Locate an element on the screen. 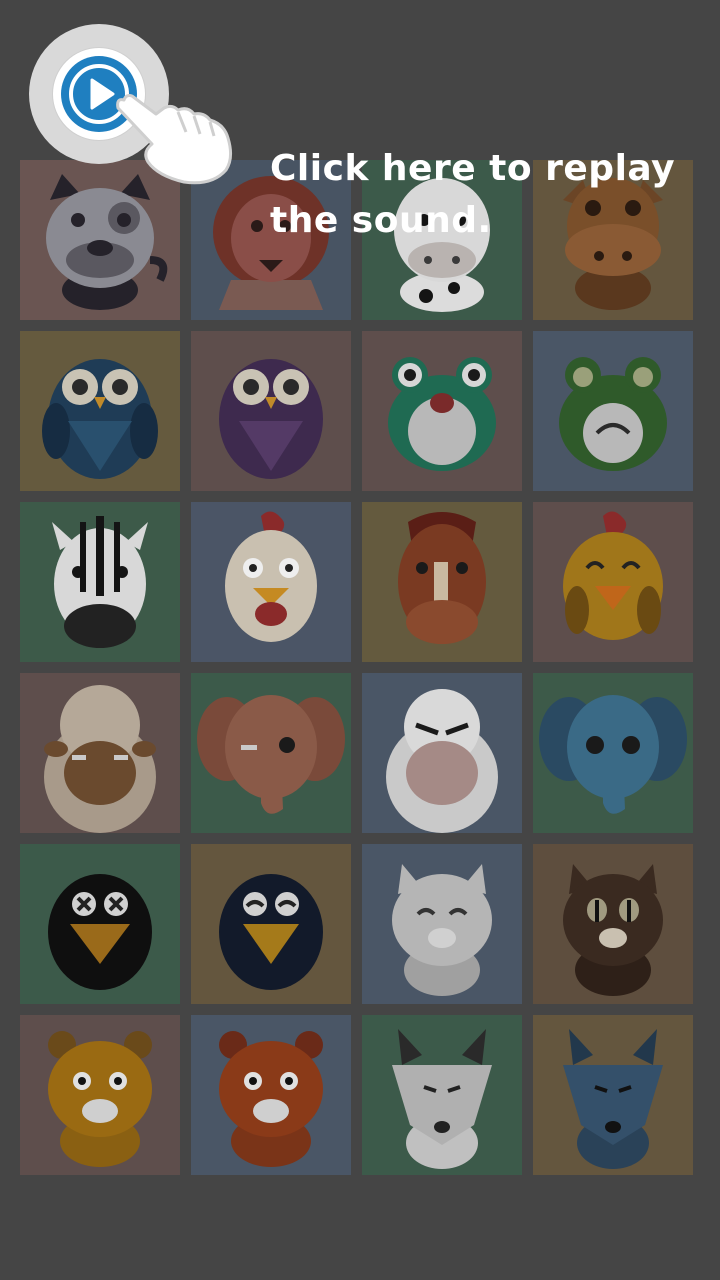 Image resolution: width=720 pixels, height=1280 pixels. tile-rooster is located at coordinates (271, 582).